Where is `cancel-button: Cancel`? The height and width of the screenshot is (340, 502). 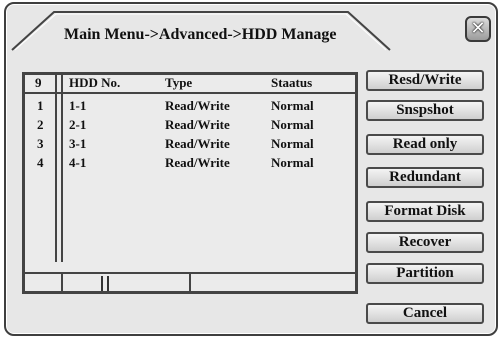 cancel-button: Cancel is located at coordinates (425, 313).